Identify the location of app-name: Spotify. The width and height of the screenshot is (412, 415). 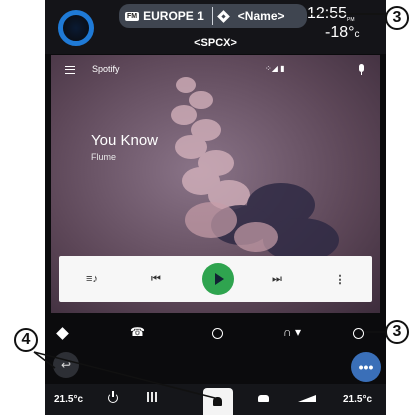
(106, 69).